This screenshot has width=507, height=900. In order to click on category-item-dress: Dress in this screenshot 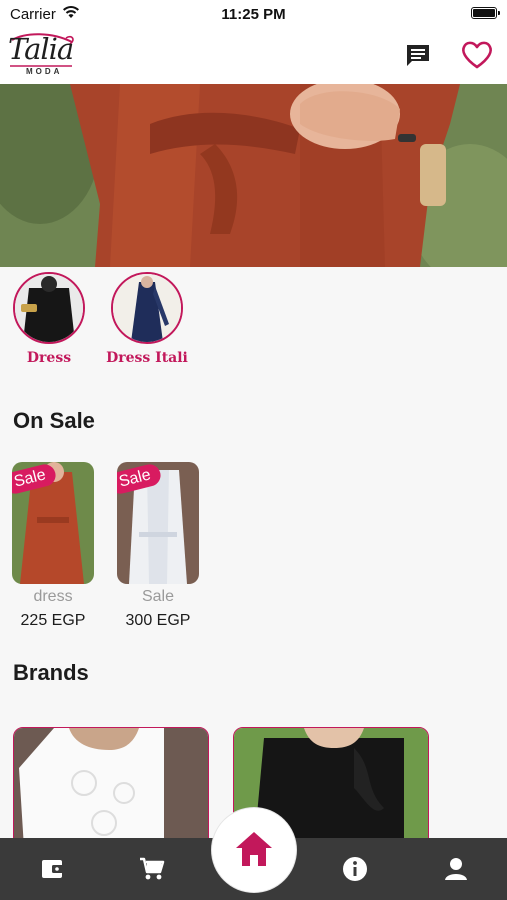, I will do `click(49, 319)`.